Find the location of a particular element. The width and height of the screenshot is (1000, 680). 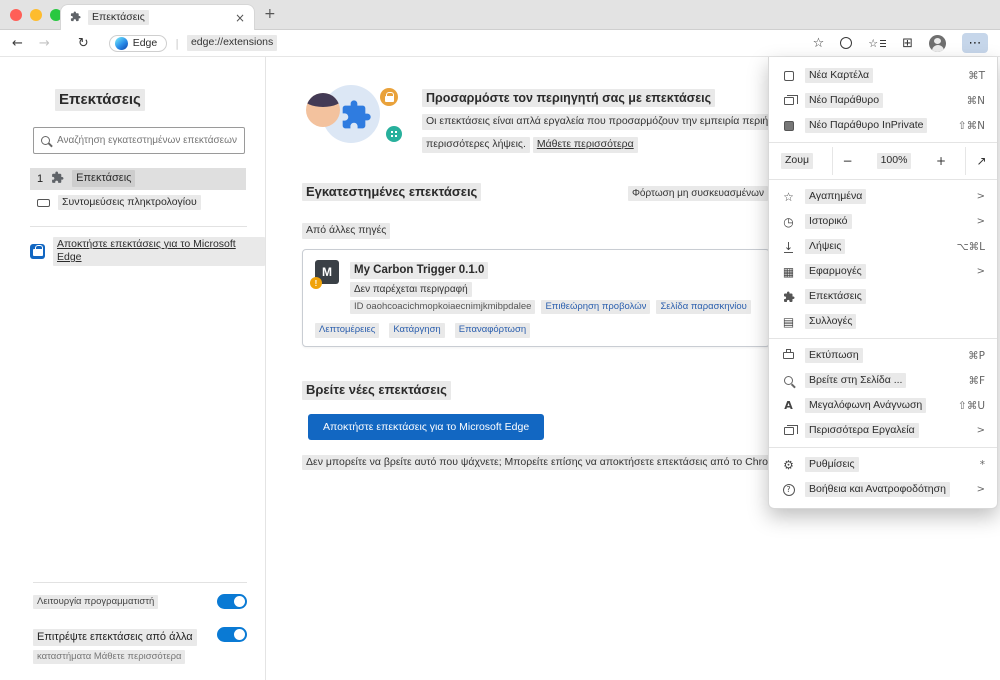

allow-other-stores-toggle is located at coordinates (232, 635).